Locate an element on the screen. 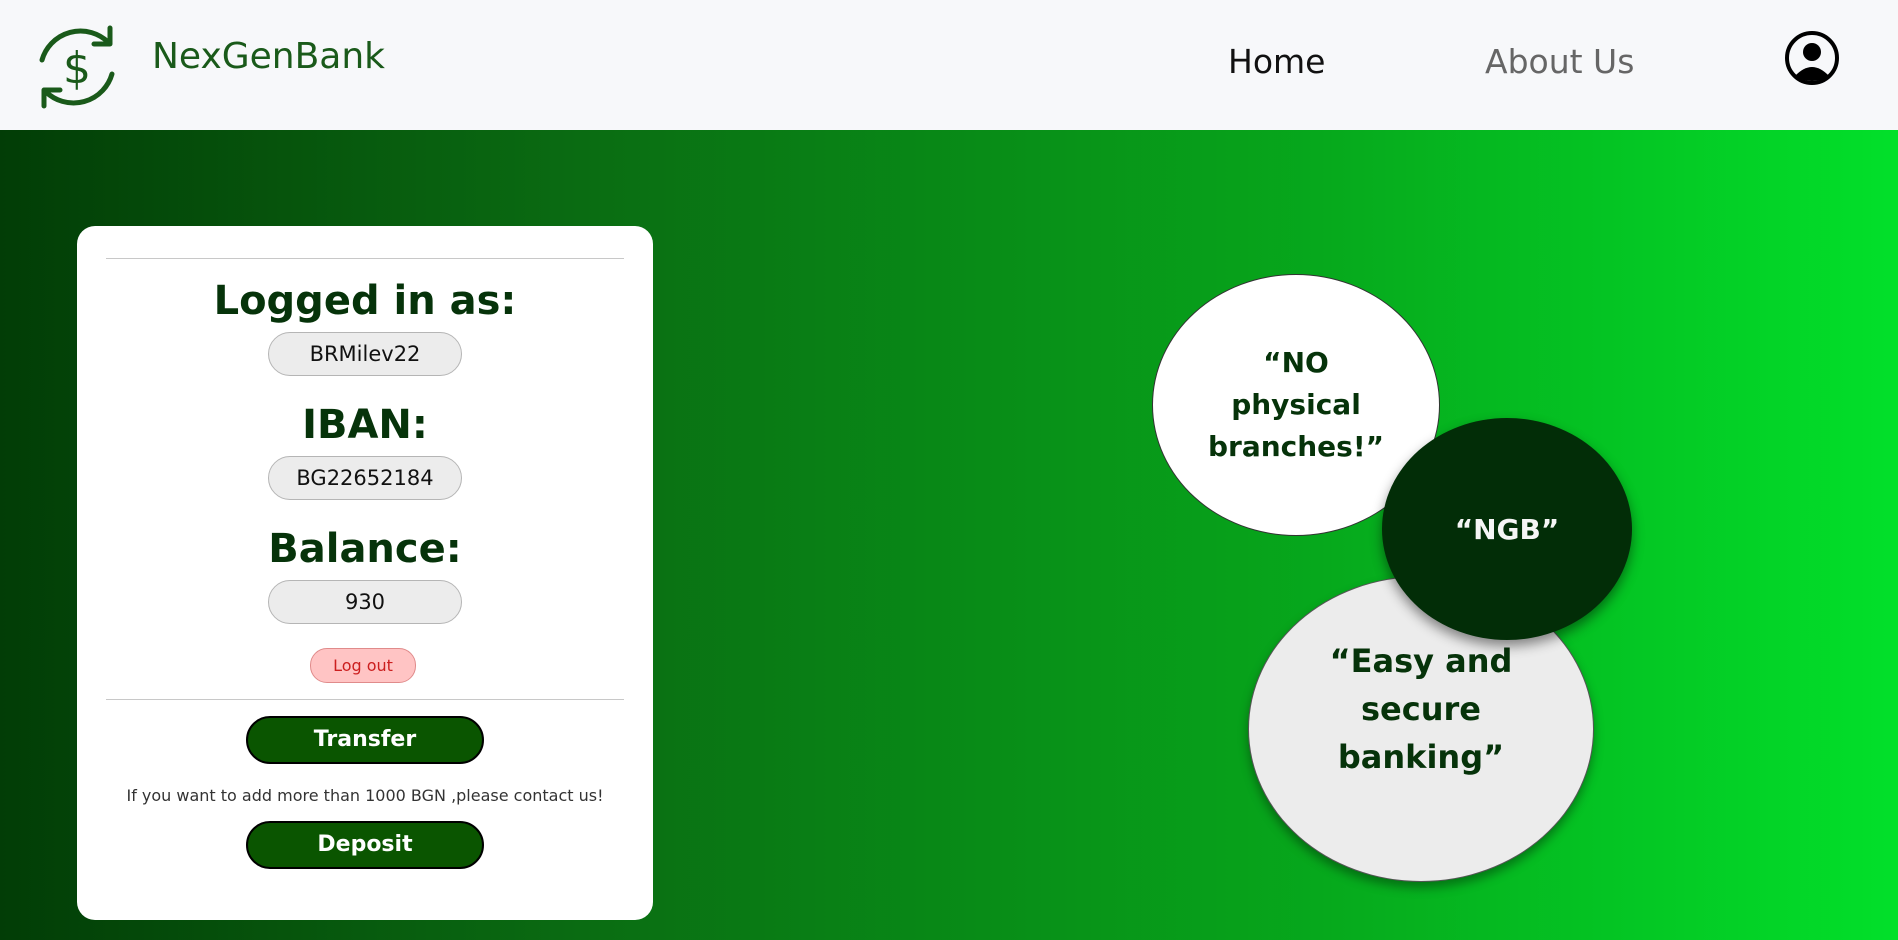 This screenshot has height=940, width=1898. deposit-button: Deposit is located at coordinates (365, 845).